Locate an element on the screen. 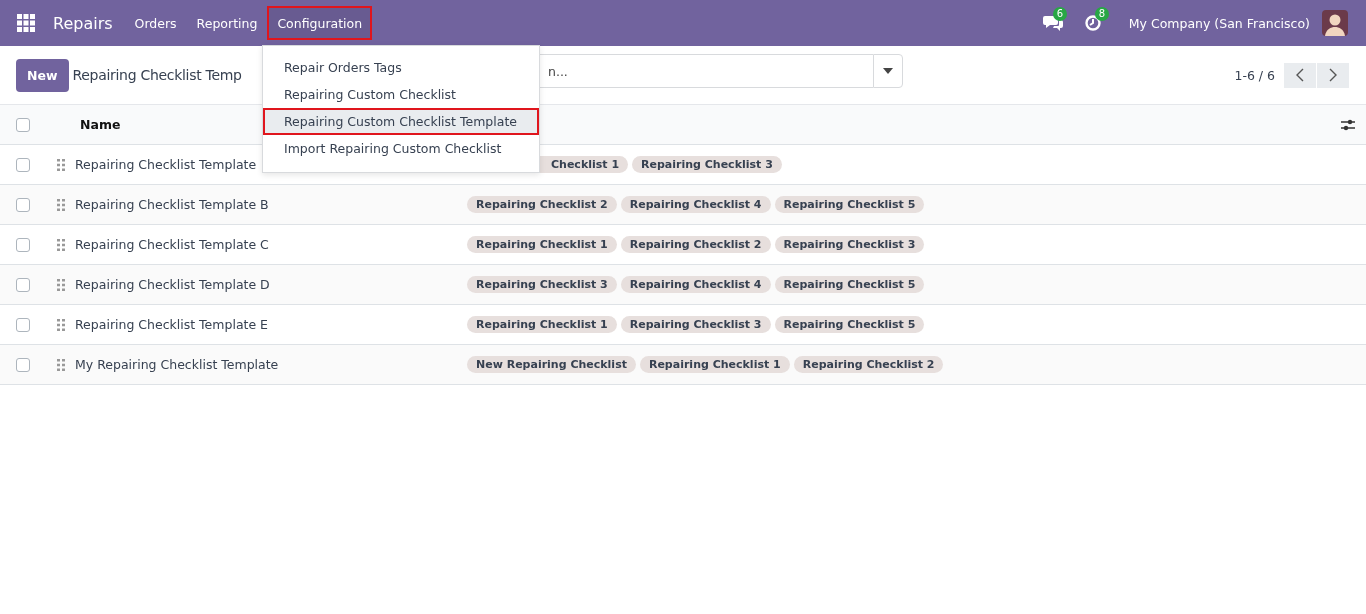 The width and height of the screenshot is (1366, 614). settings-sliders-icon is located at coordinates (1348, 124).